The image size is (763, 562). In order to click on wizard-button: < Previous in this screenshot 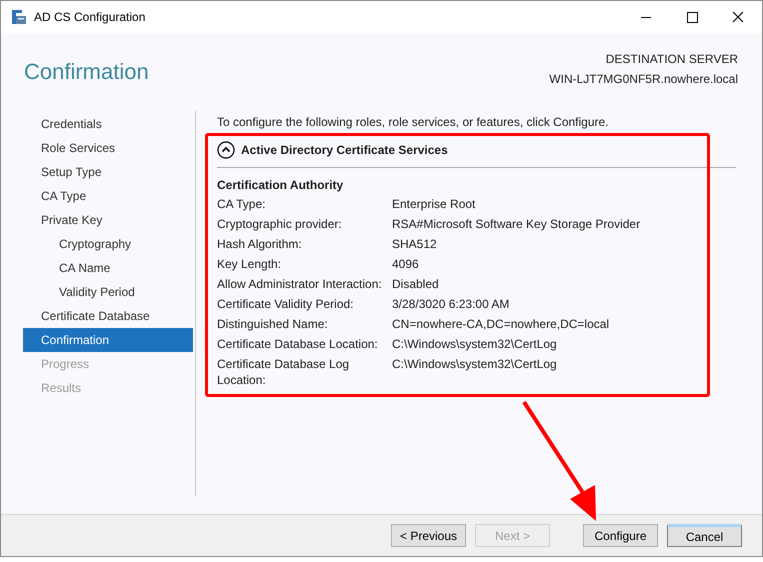, I will do `click(428, 535)`.